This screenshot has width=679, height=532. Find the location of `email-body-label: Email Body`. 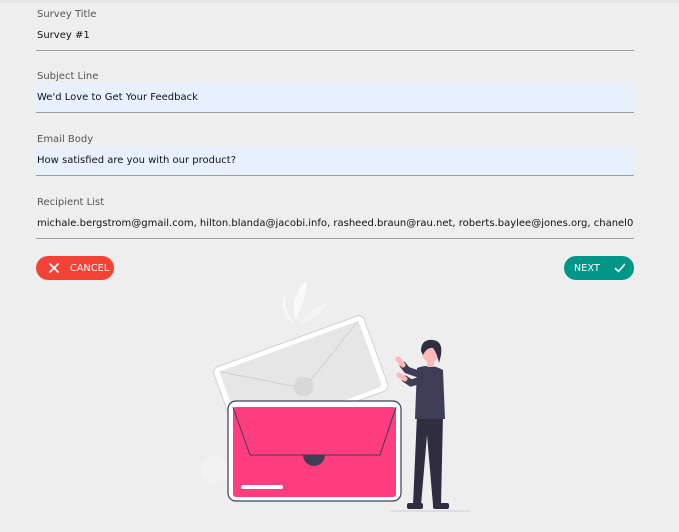

email-body-label: Email Body is located at coordinates (65, 139).